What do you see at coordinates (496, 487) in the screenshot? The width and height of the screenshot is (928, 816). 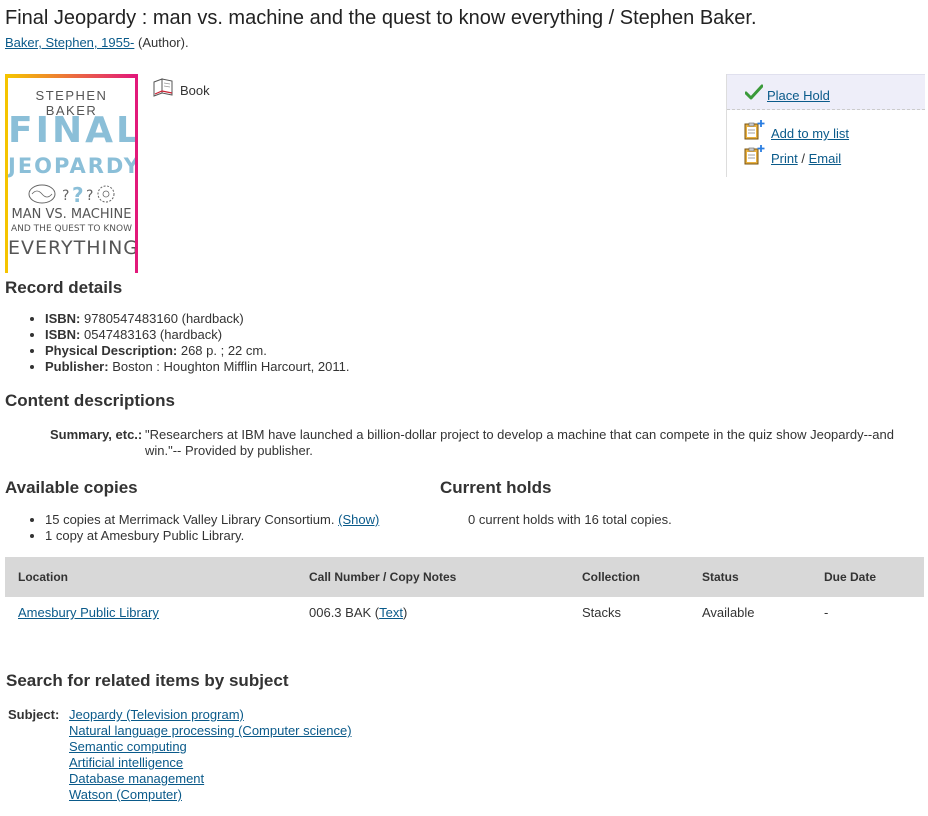 I see `current-holds-heading: Current holds` at bounding box center [496, 487].